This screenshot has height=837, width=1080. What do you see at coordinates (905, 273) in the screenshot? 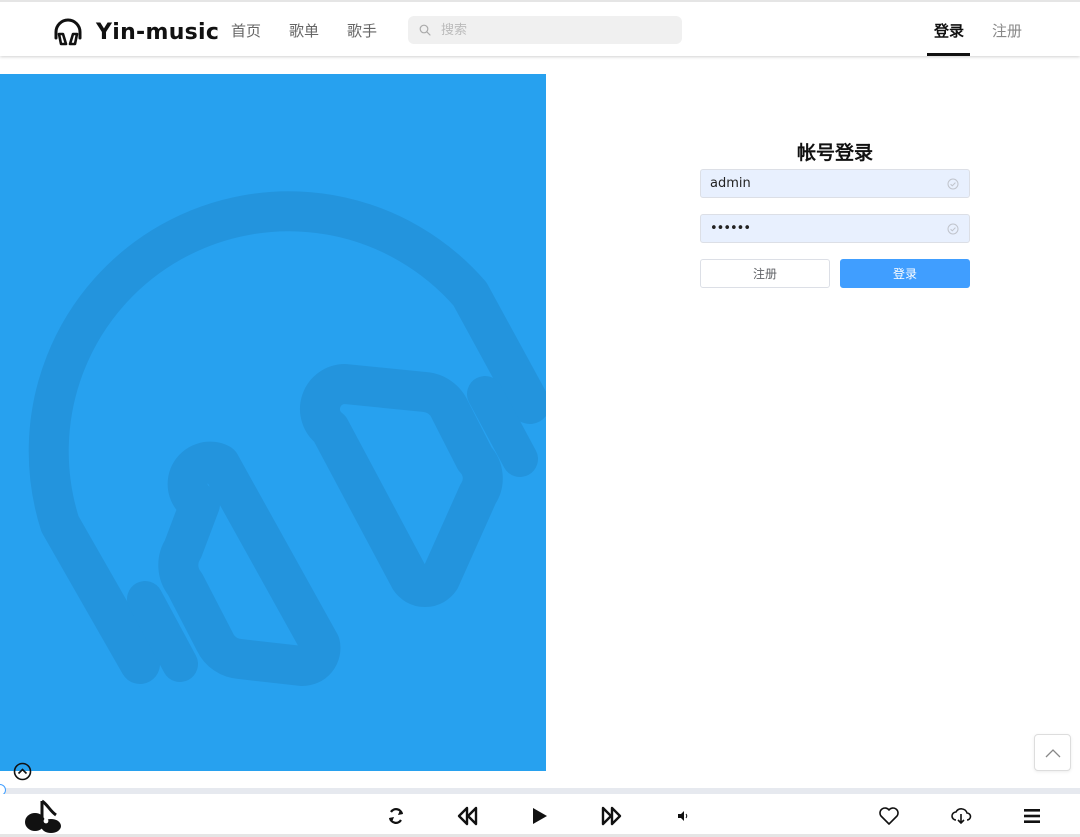
I see `login-button: 登录` at bounding box center [905, 273].